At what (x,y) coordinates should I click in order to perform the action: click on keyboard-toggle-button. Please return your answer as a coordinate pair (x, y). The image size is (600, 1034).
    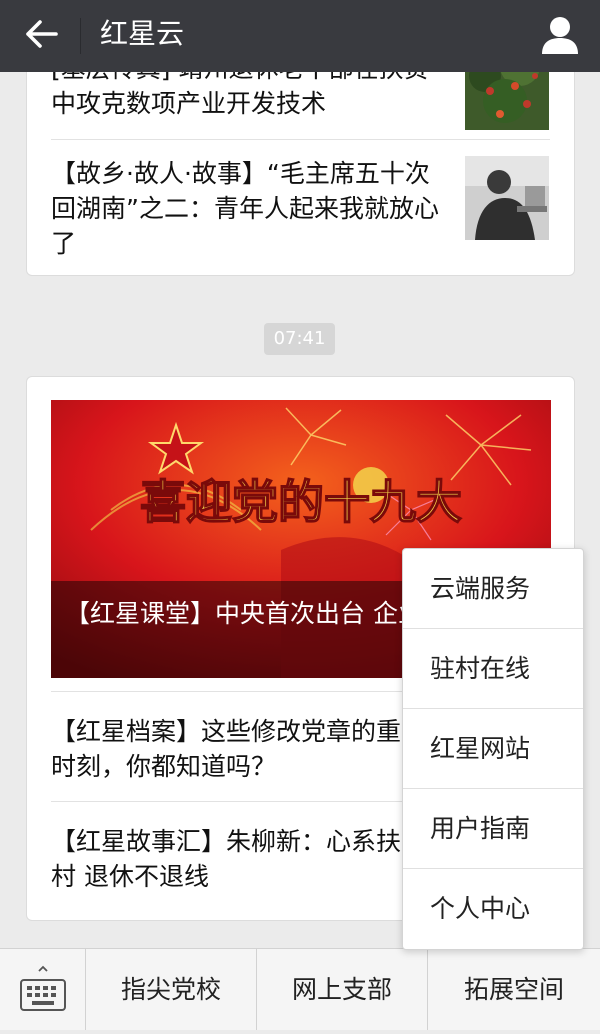
    Looking at the image, I should click on (43, 989).